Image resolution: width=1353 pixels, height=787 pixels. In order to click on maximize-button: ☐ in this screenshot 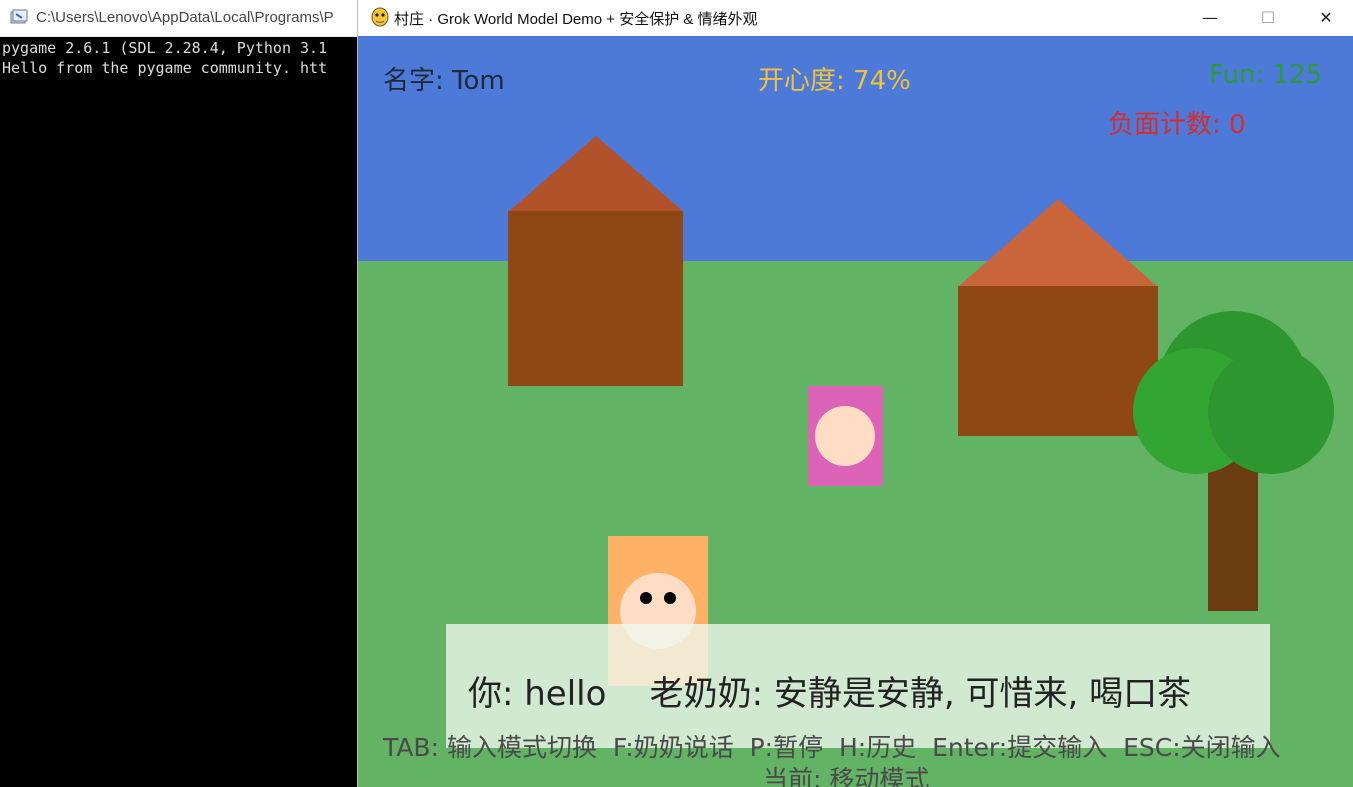, I will do `click(1268, 17)`.